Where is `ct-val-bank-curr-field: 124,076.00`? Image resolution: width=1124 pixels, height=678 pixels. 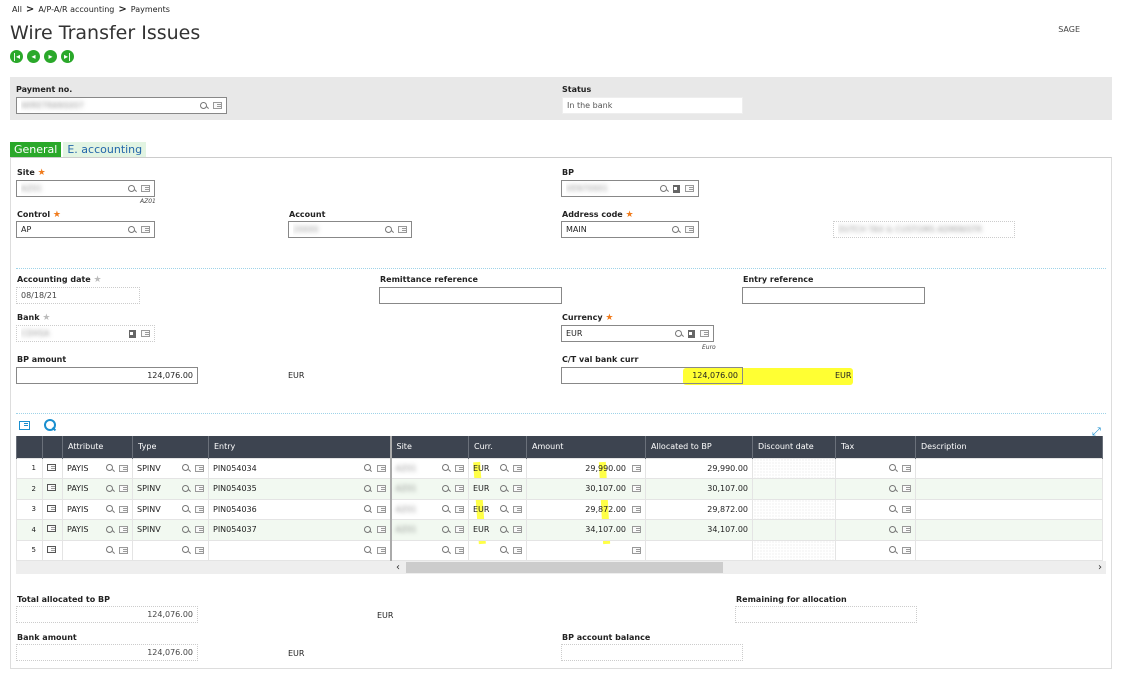
ct-val-bank-curr-field: 124,076.00 is located at coordinates (652, 375).